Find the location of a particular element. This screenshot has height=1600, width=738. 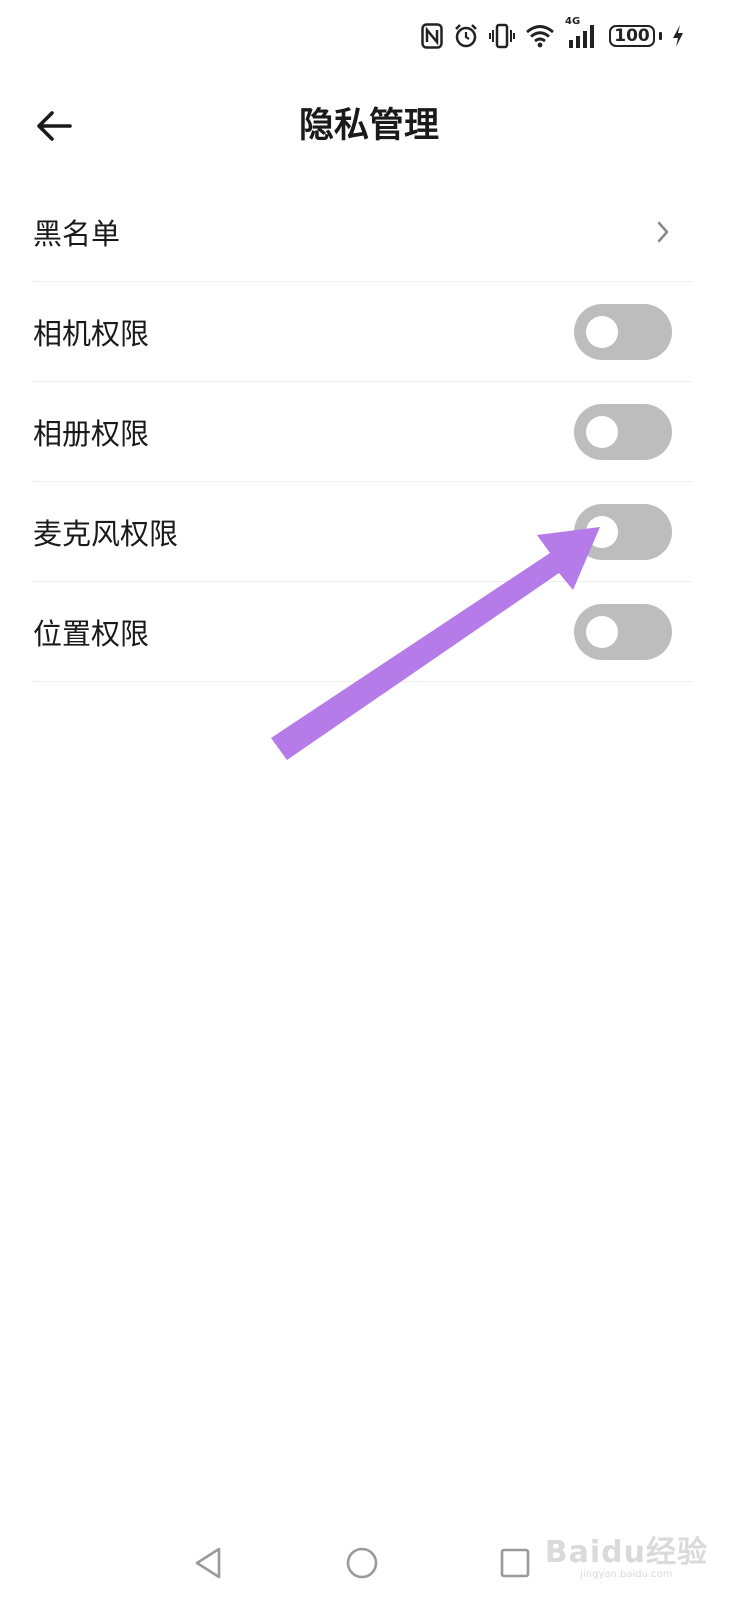

page-title: 隐私管理 is located at coordinates (368, 126).